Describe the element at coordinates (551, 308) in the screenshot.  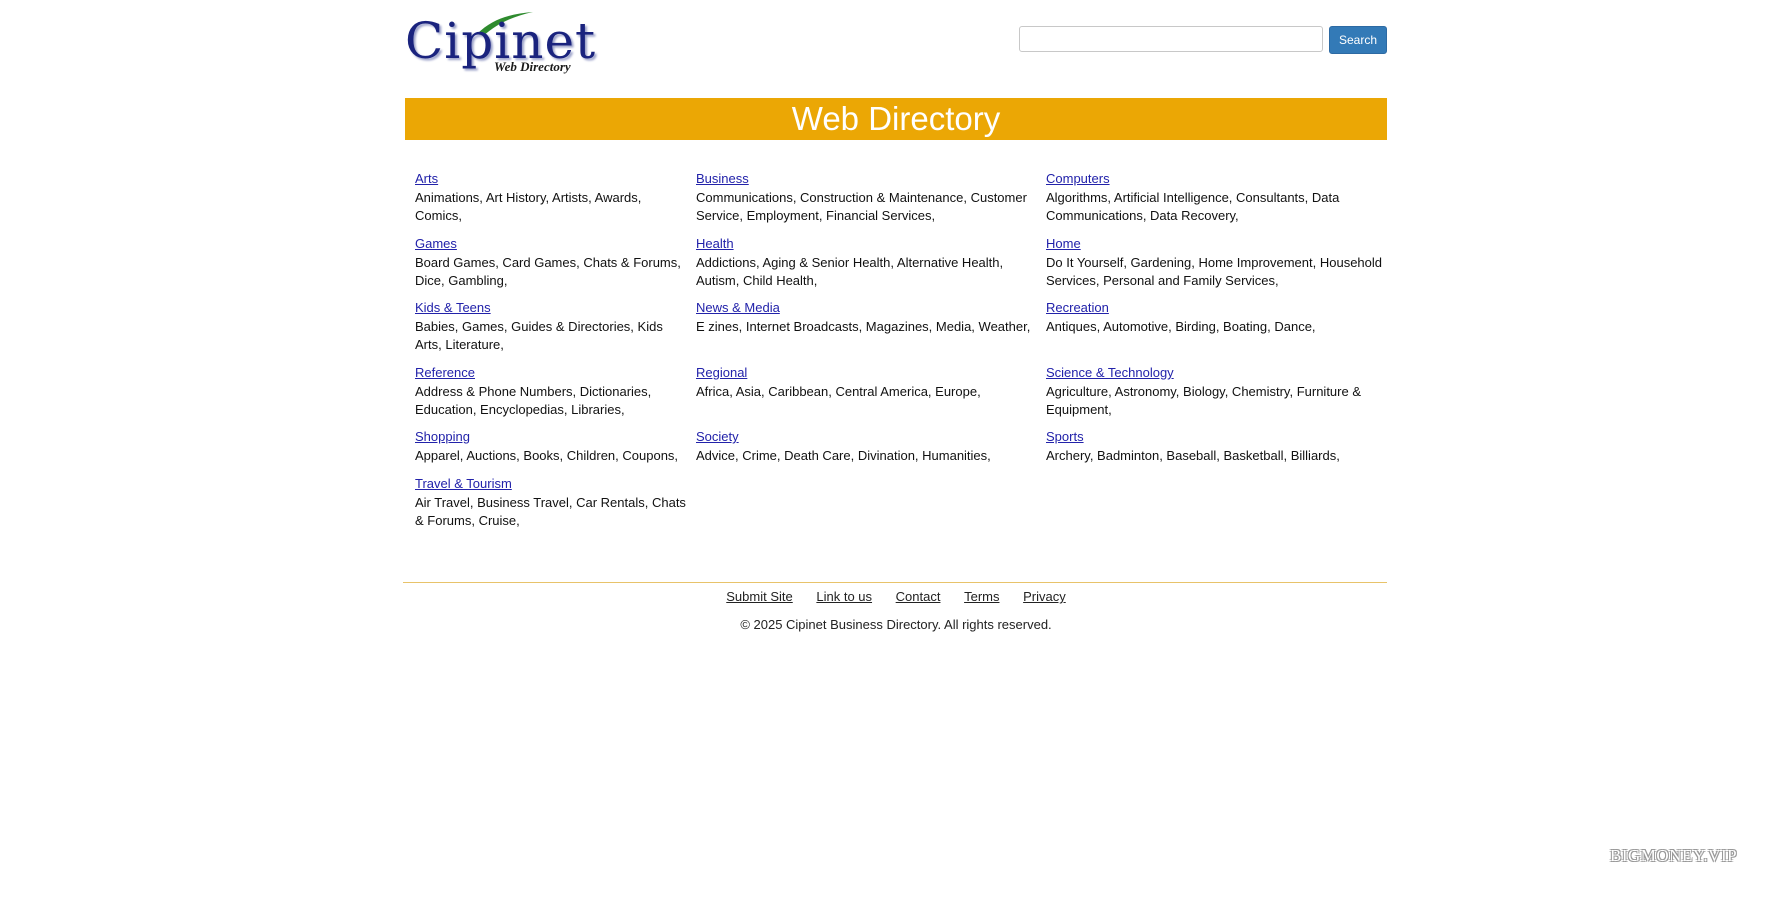
I see `category-link: Kids & Teens` at that location.